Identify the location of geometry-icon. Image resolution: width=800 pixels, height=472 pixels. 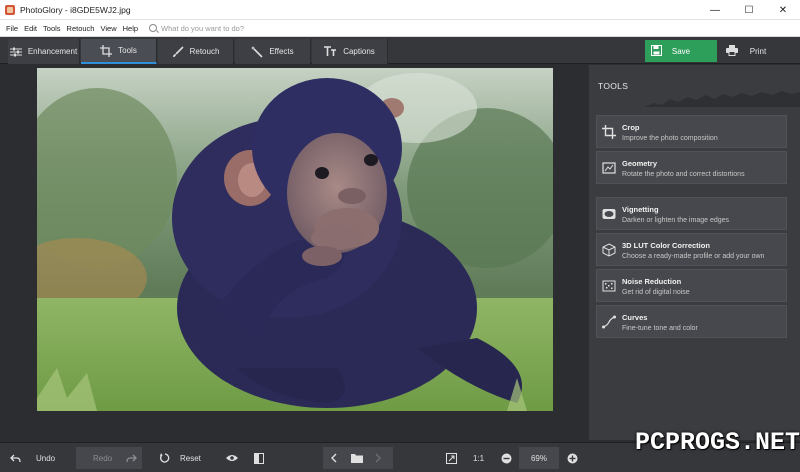
(609, 168).